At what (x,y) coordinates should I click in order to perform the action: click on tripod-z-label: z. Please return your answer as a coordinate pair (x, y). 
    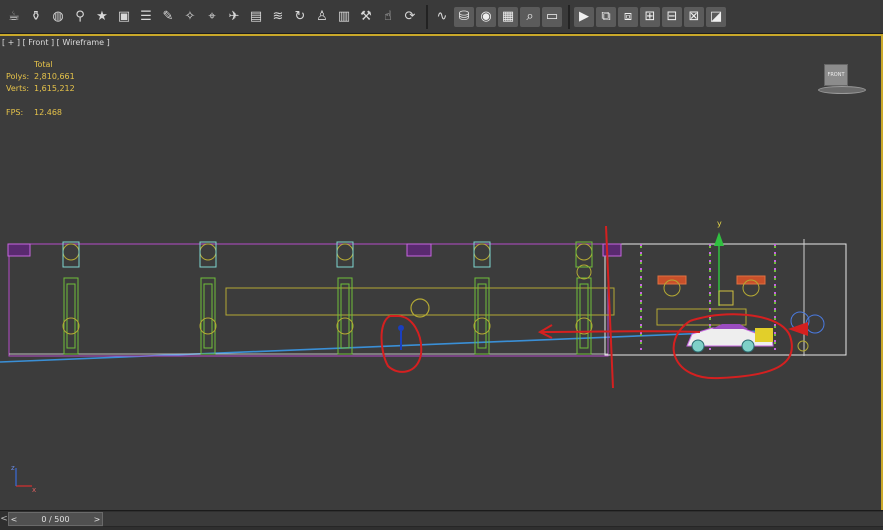
    Looking at the image, I should click on (13, 468).